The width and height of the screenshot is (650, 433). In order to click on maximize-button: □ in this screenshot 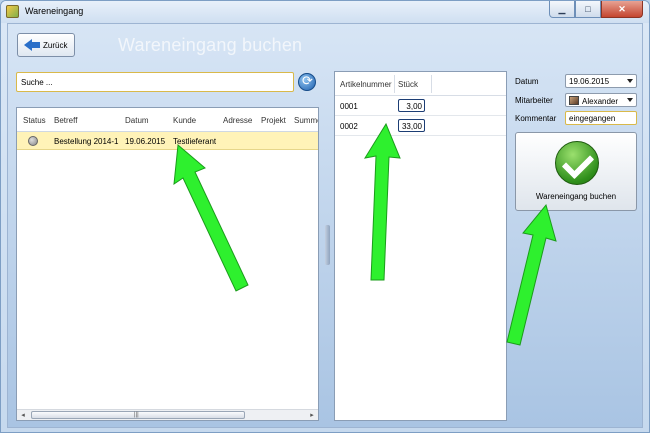, I will do `click(588, 9)`.